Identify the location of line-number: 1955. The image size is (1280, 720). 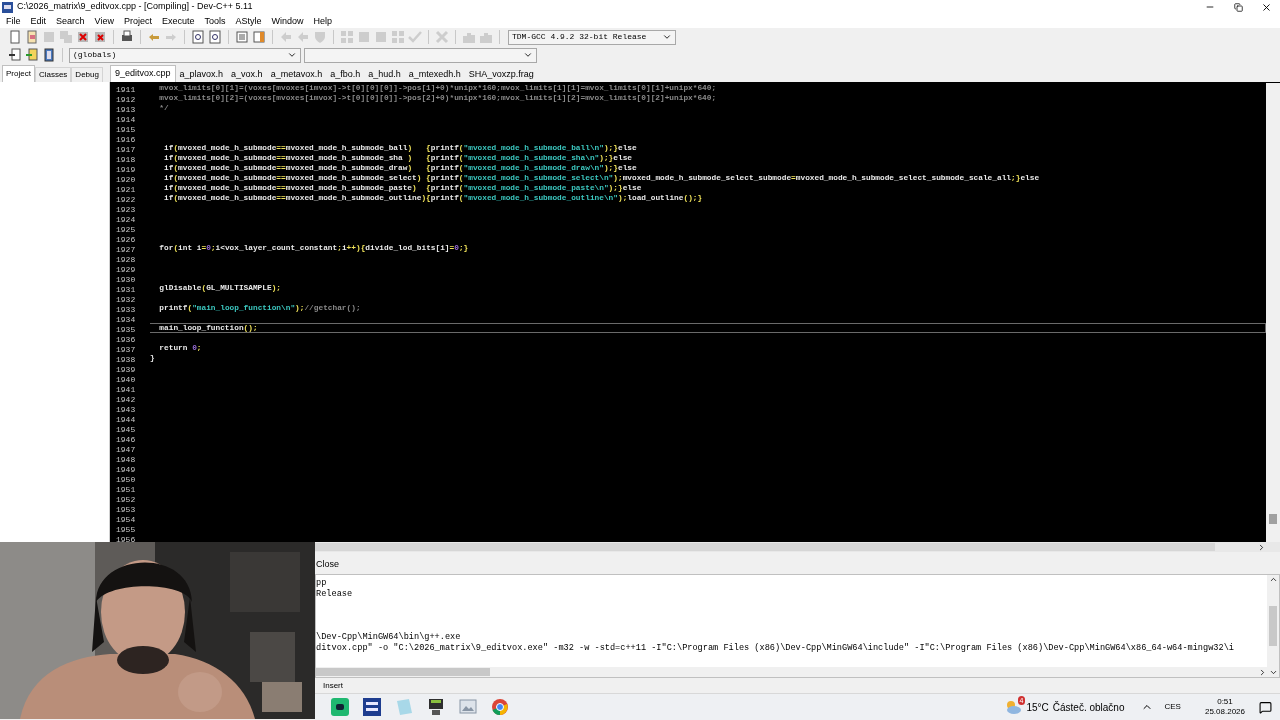
(126, 529).